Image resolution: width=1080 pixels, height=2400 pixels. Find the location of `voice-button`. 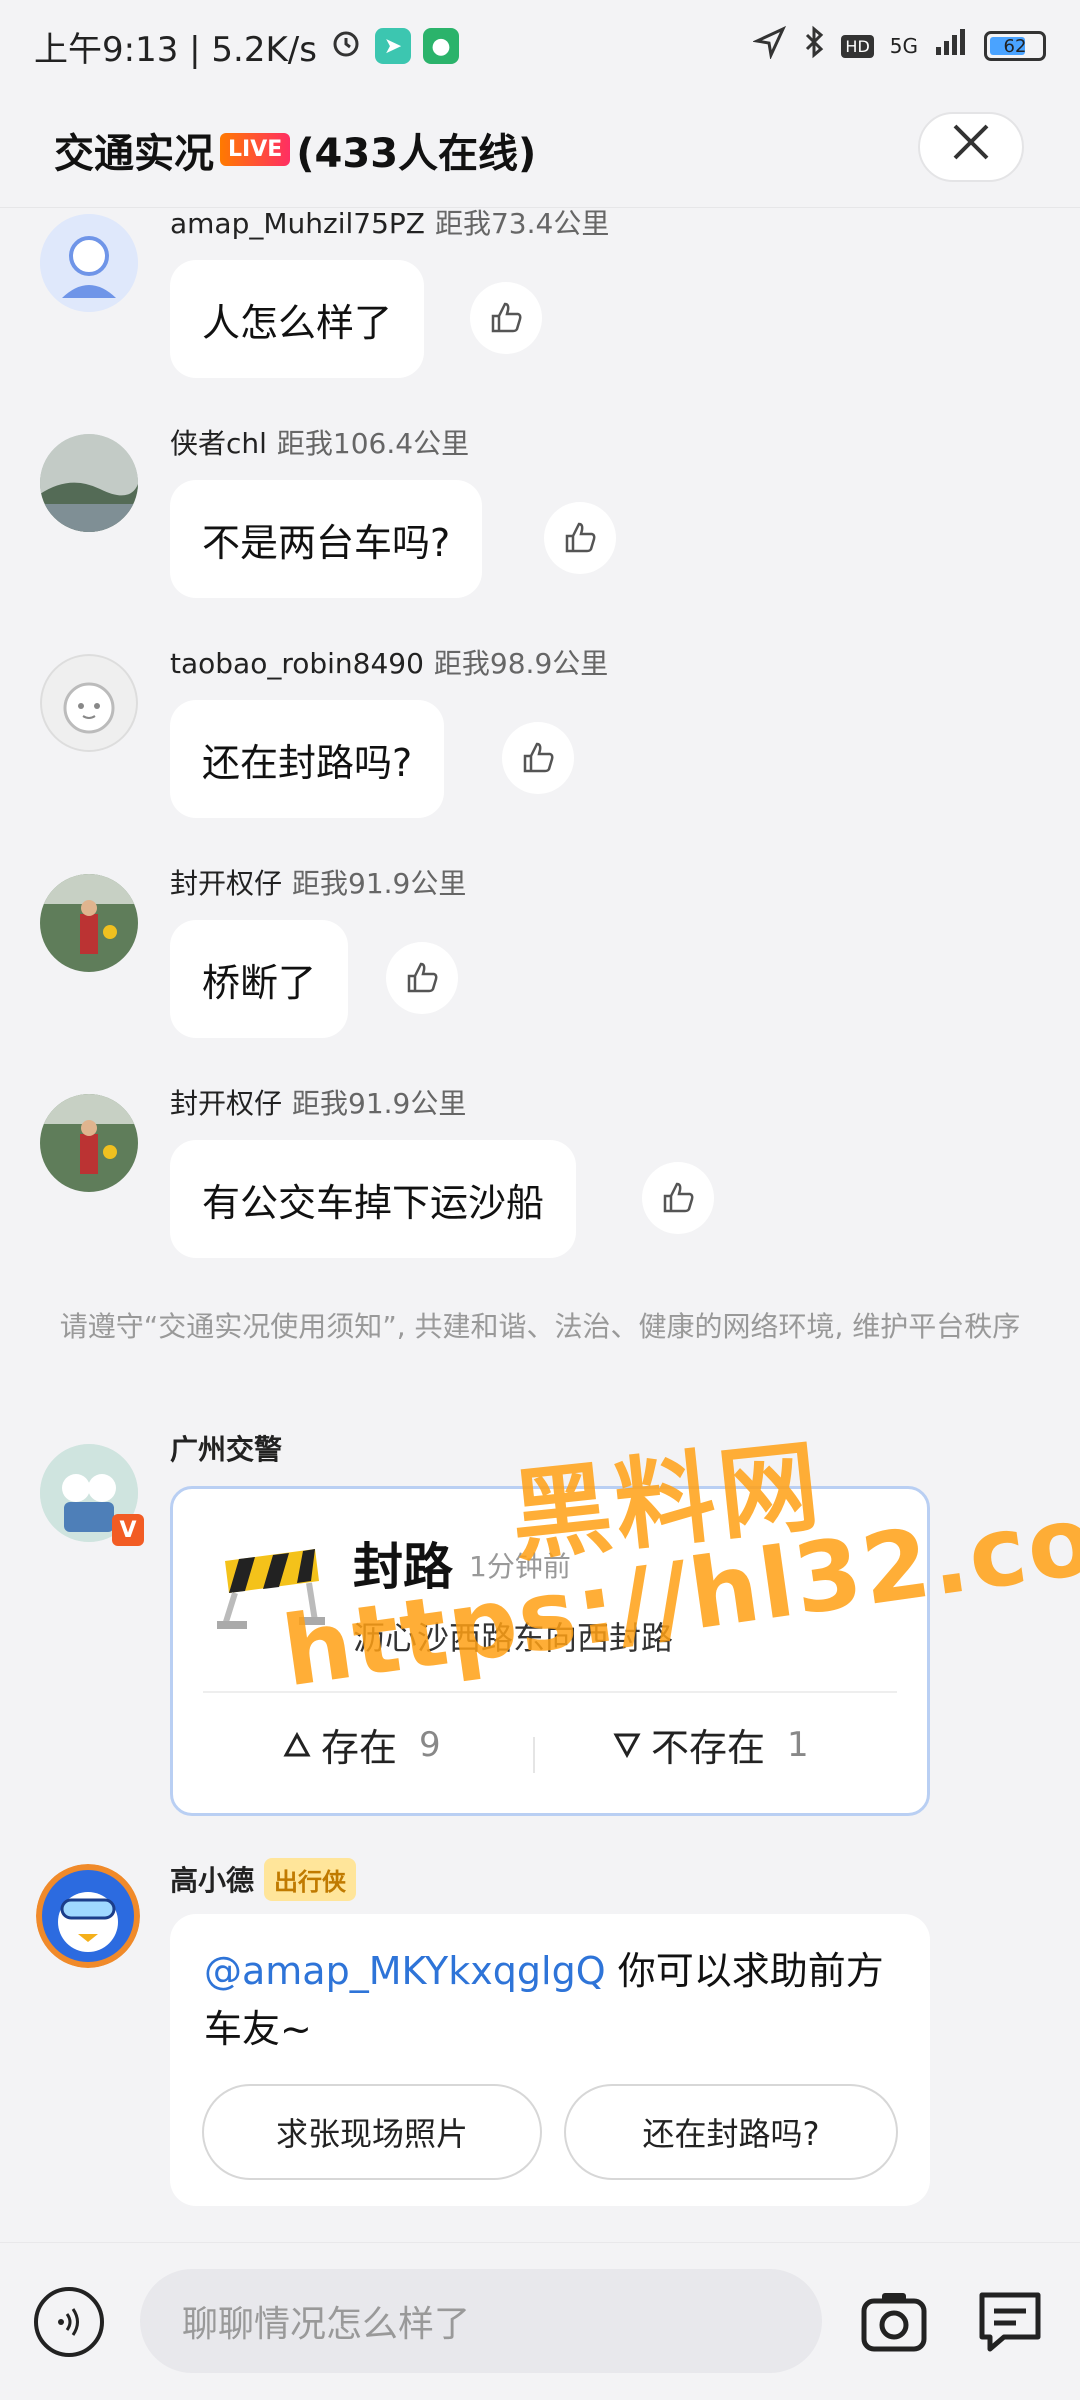

voice-button is located at coordinates (69, 2322).